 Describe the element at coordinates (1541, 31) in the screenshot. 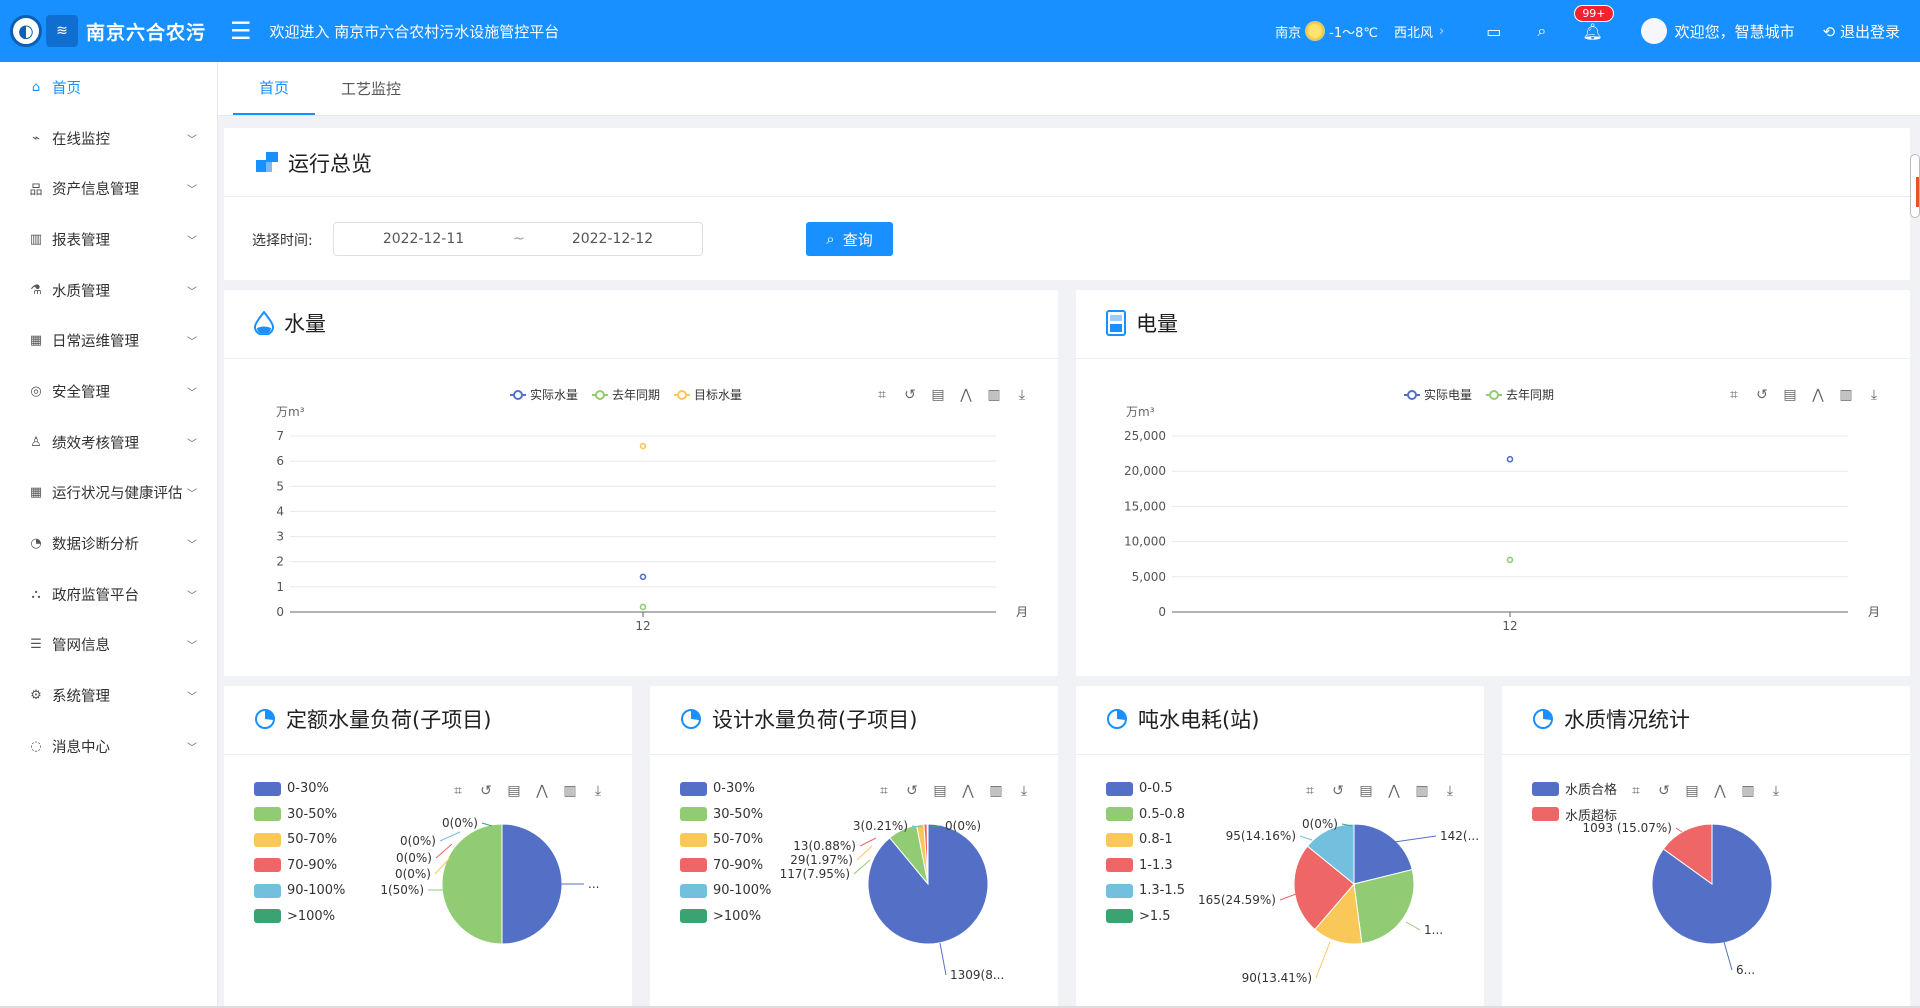

I see `search-icon: ⌕` at that location.